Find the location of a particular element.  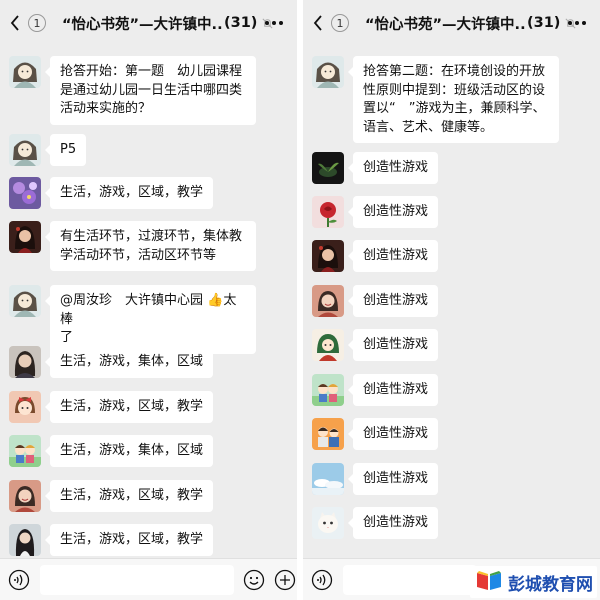

message: P5 is located at coordinates (48, 150).